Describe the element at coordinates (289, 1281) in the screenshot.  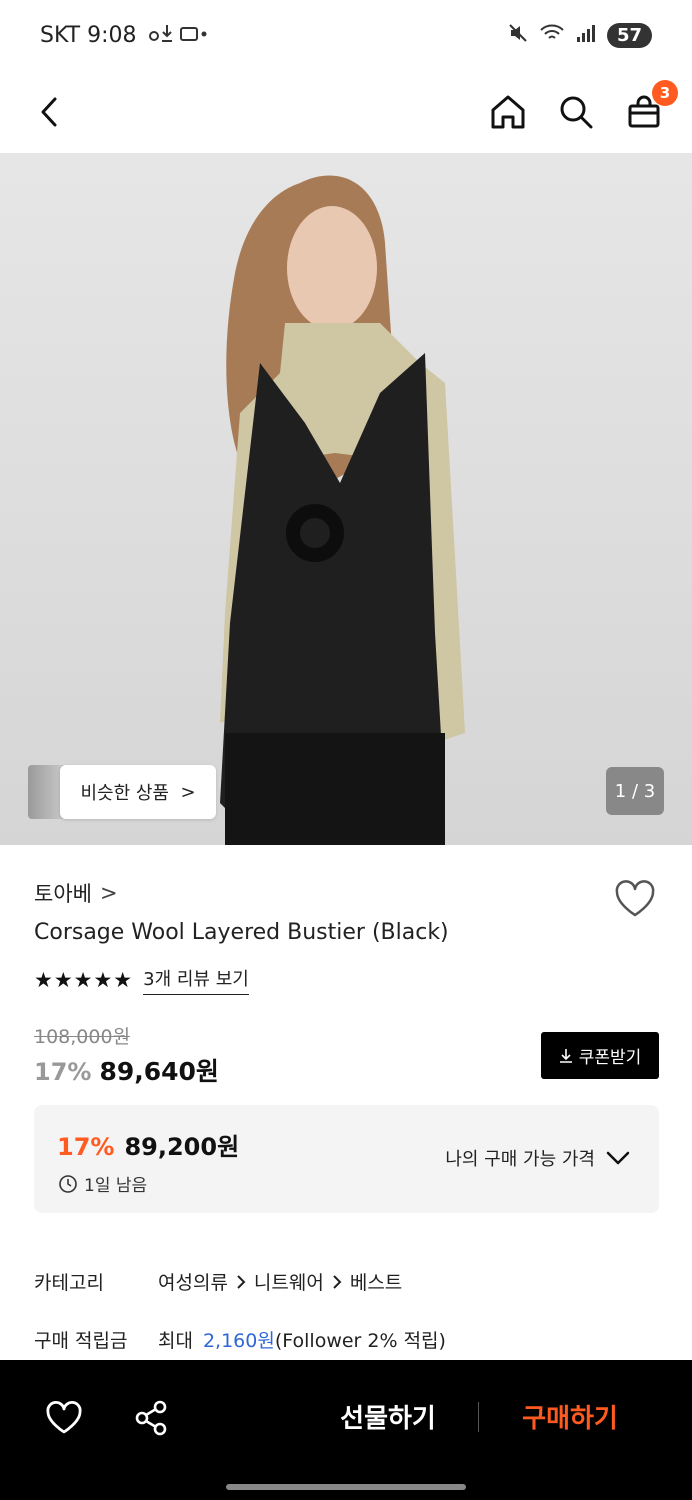
I see `category-item: 니트웨어` at that location.